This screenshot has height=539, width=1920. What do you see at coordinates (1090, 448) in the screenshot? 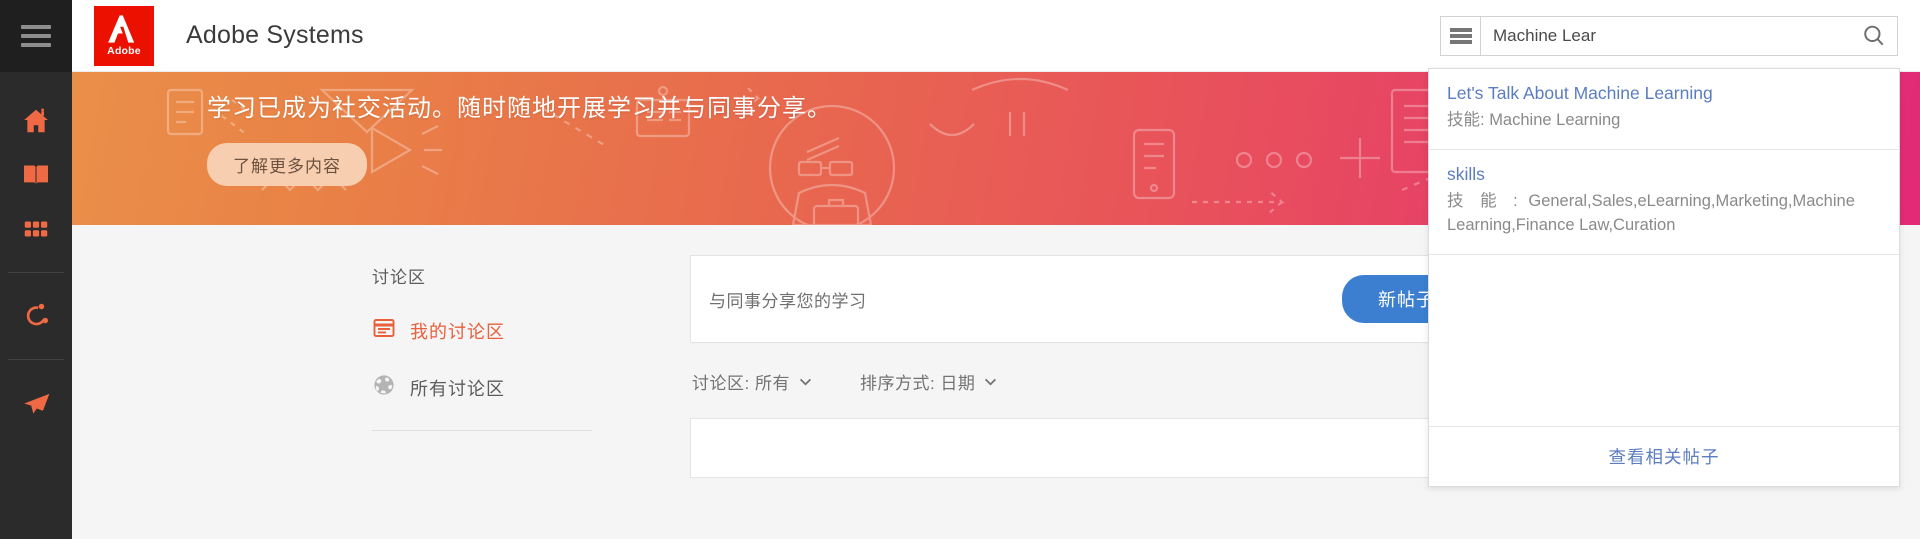
I see `feed-post-card` at bounding box center [1090, 448].